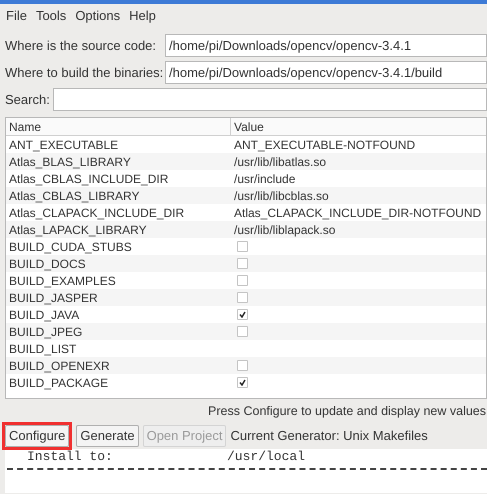 This screenshot has width=487, height=494. I want to click on table-cell-text: Atlas_CBLAS_INCLUDE_DIR, so click(89, 179).